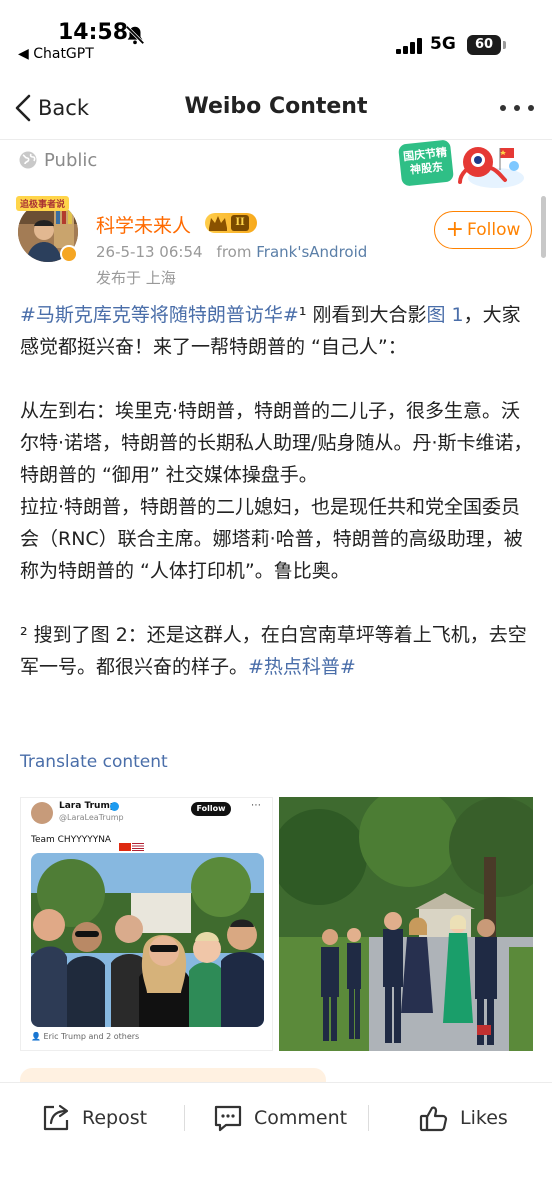 The height and width of the screenshot is (1200, 552). Describe the element at coordinates (91, 1036) in the screenshot. I see `tweet-tagged-people: Eric Trump and 2 others` at that location.